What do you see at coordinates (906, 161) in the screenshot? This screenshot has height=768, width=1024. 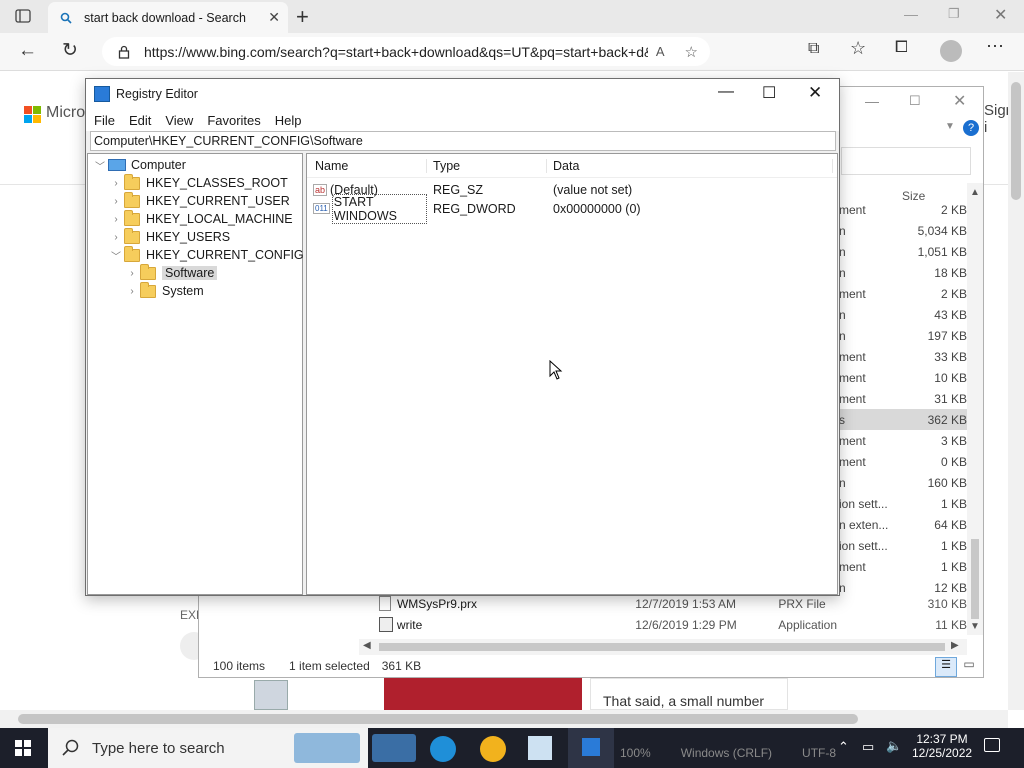 I see `explorer-search-input` at bounding box center [906, 161].